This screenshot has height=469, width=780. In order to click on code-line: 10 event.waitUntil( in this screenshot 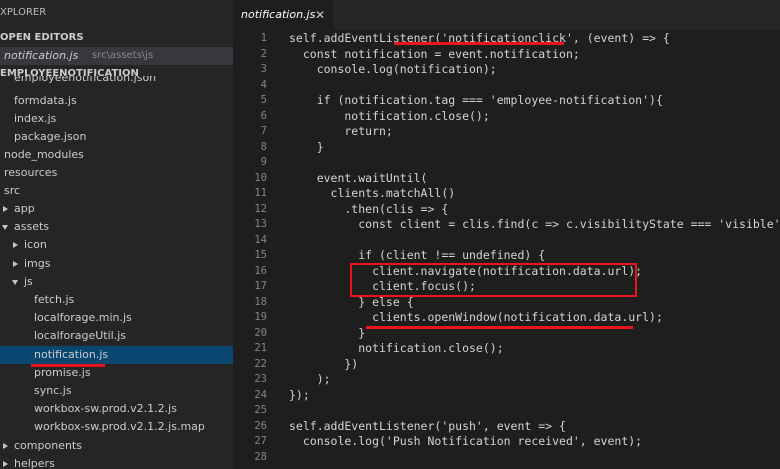, I will do `click(341, 177)`.